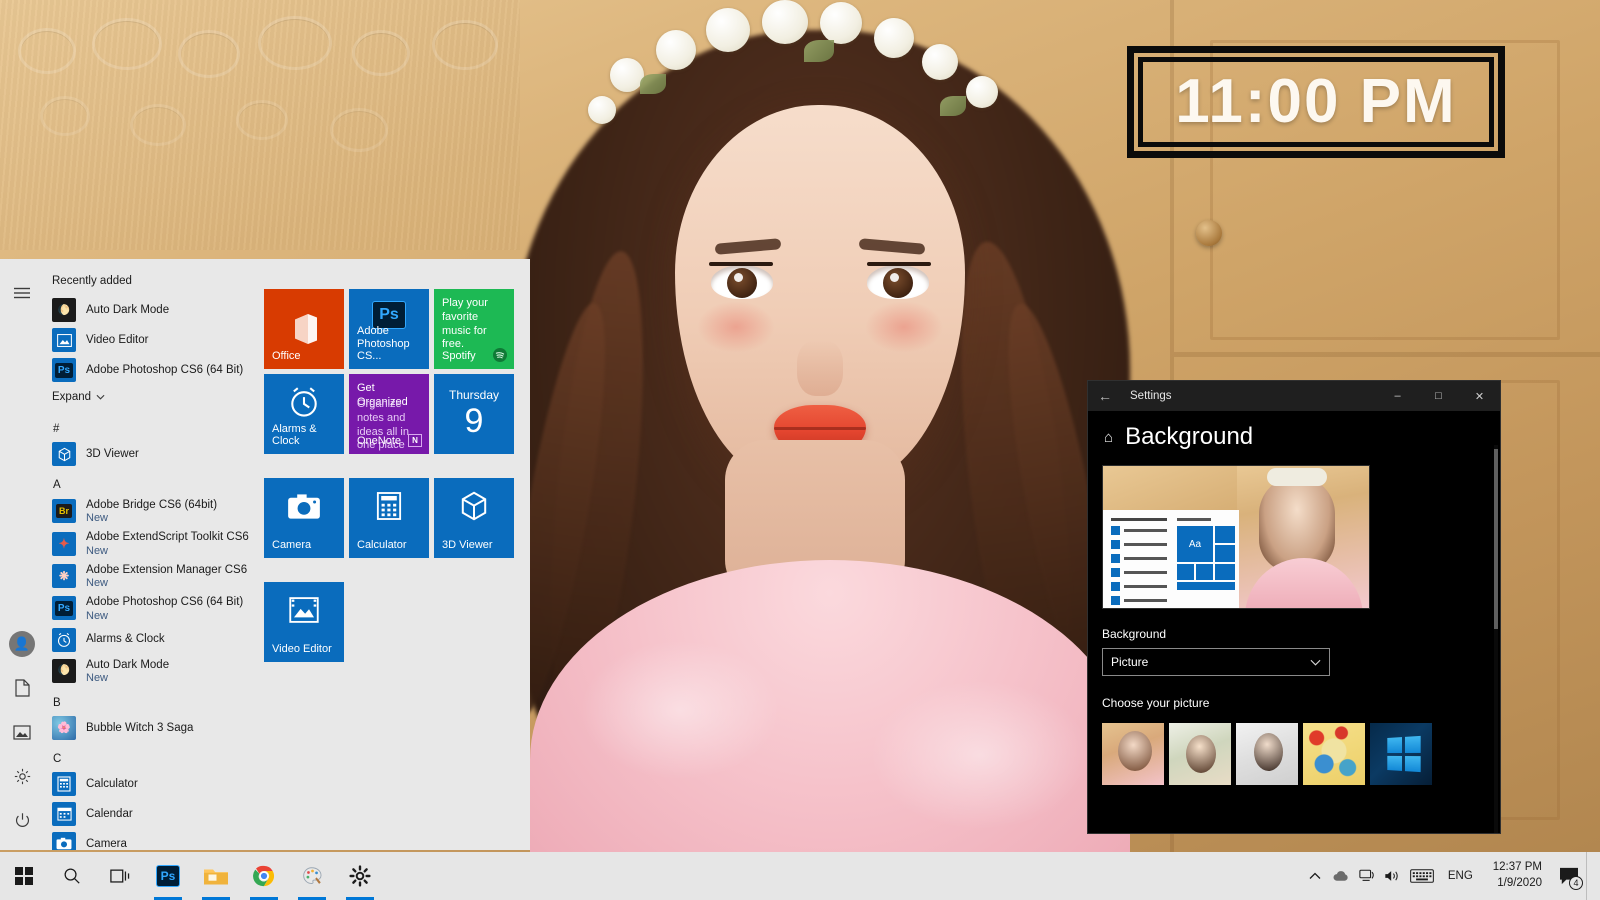 The height and width of the screenshot is (900, 1600). I want to click on expand-button: Expand, so click(153, 399).